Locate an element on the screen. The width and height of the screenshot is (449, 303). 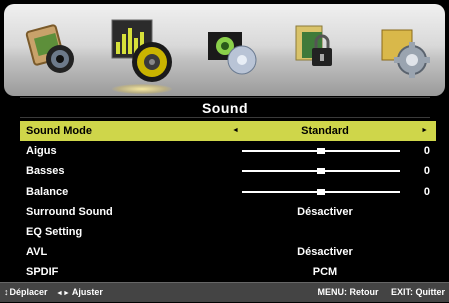
spdif-value: PCM is located at coordinates (325, 272).